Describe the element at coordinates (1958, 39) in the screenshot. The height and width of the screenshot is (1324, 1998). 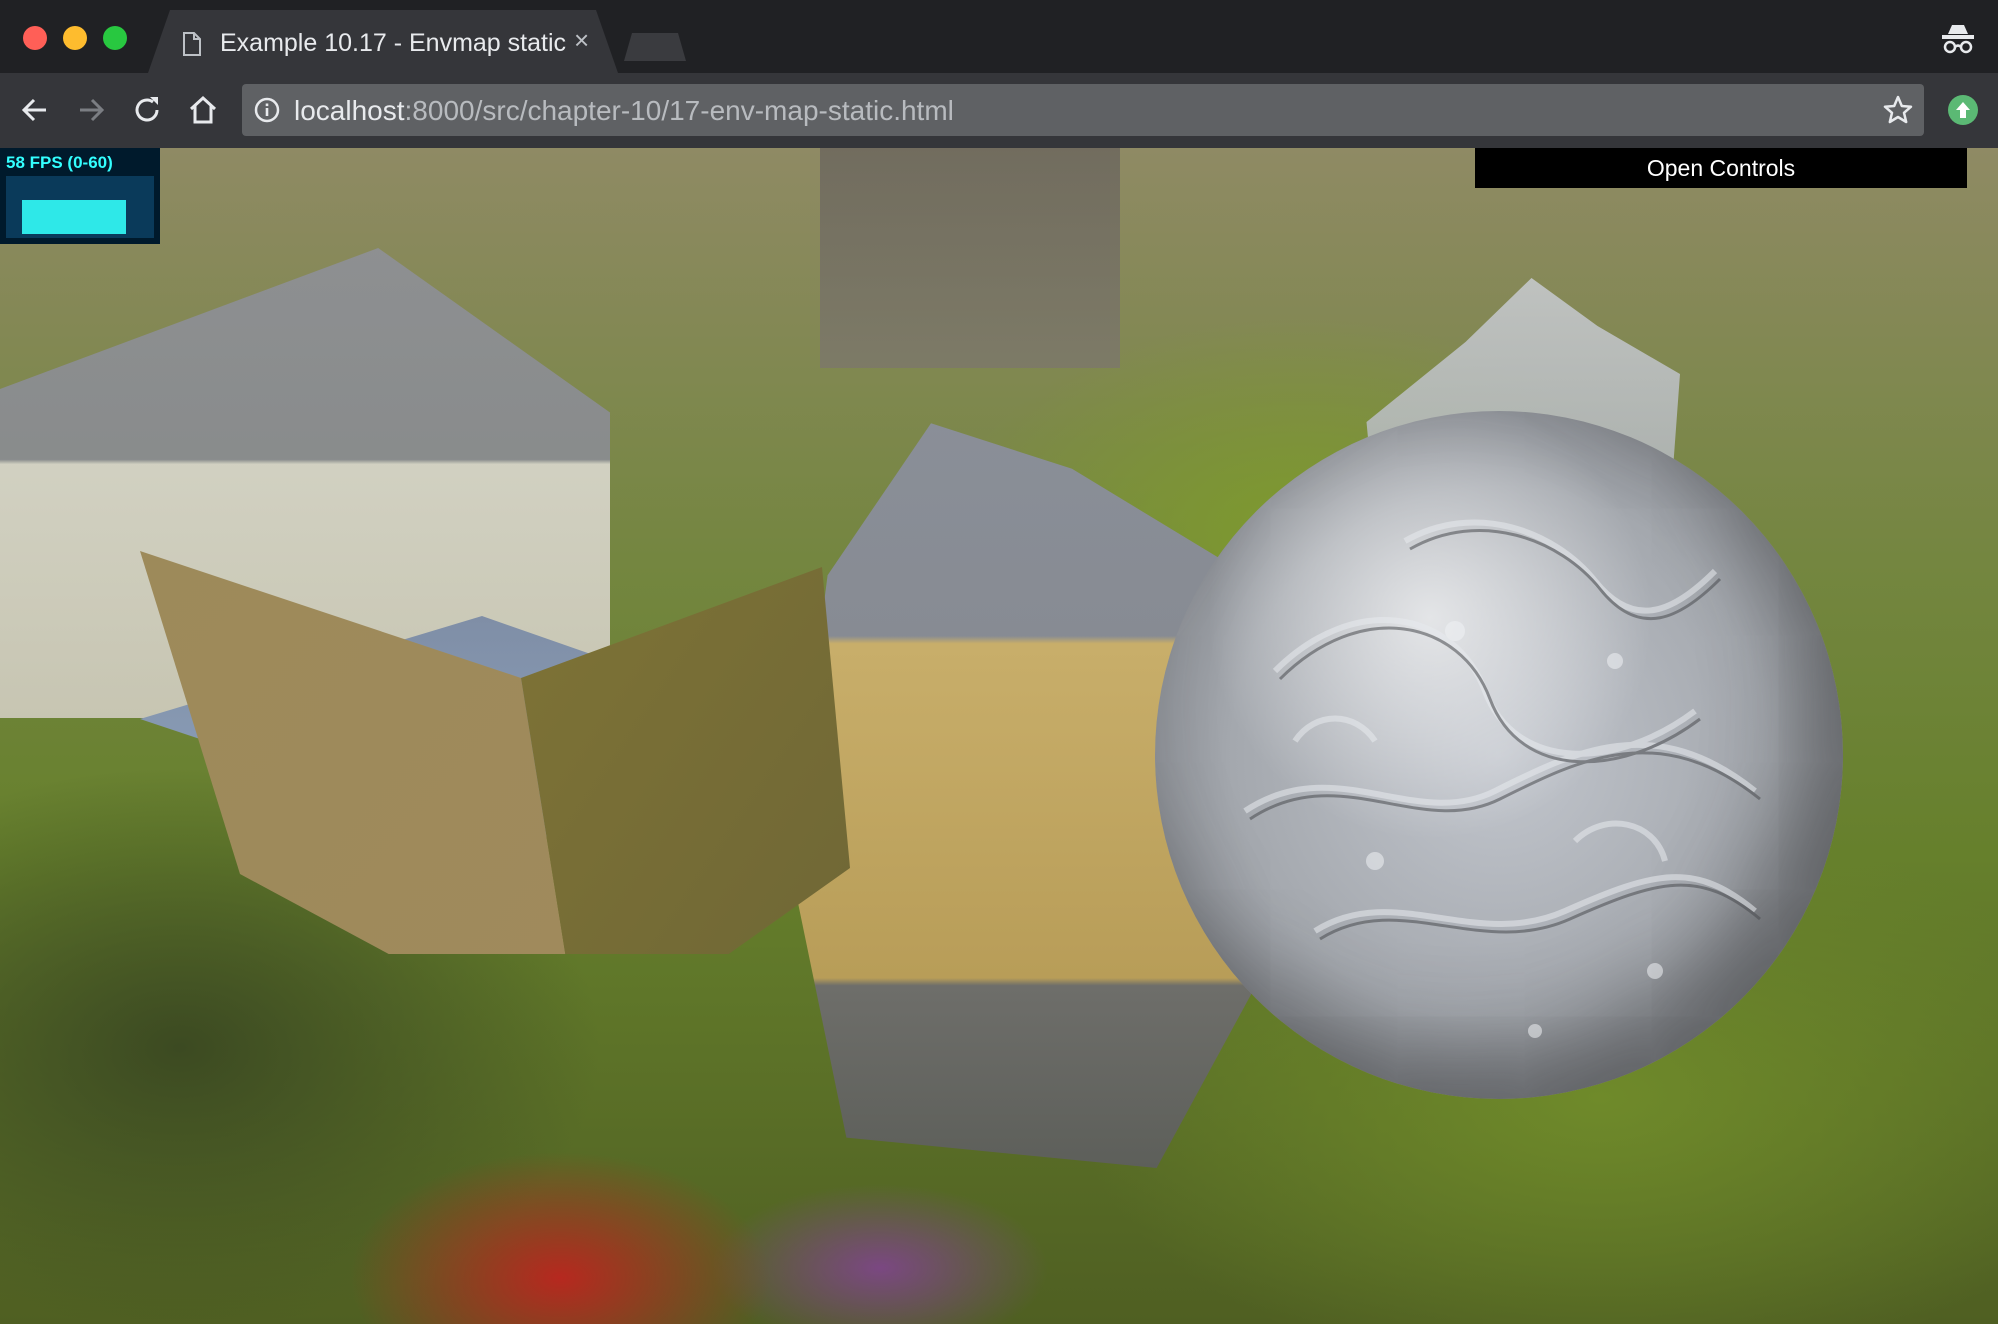
I see `incognito-icon` at that location.